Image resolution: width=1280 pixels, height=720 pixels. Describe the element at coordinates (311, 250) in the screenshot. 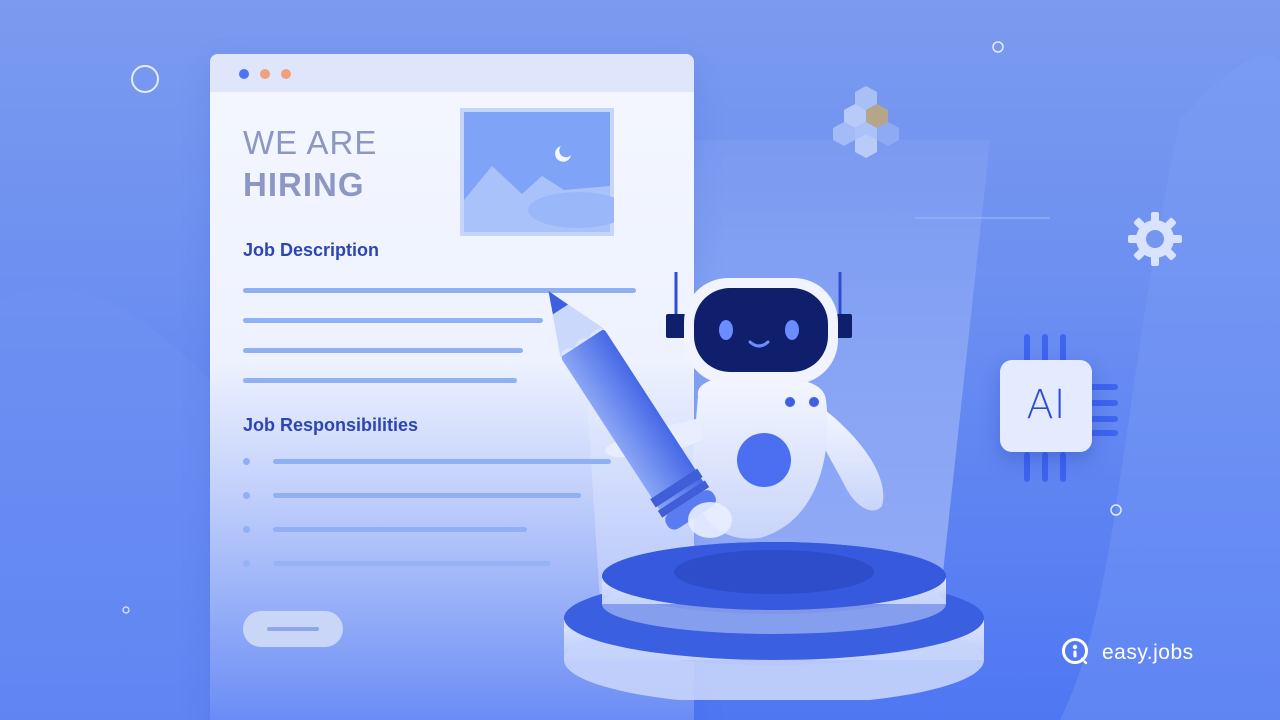

I see `section-job-description: Job Description` at that location.